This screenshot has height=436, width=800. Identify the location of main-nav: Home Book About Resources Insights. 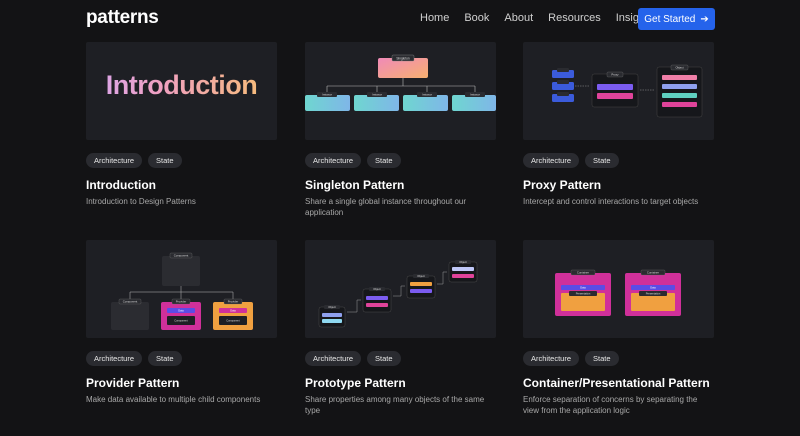
(544, 18).